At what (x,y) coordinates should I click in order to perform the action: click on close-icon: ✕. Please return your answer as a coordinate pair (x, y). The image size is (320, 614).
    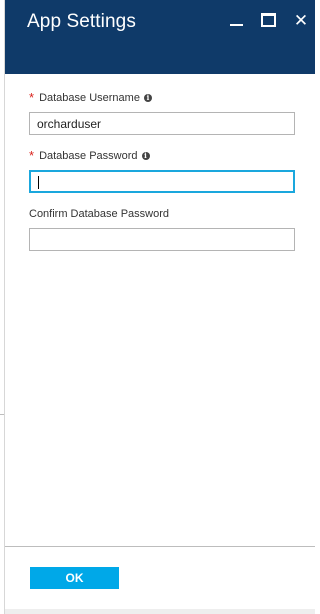
    Looking at the image, I should click on (301, 20).